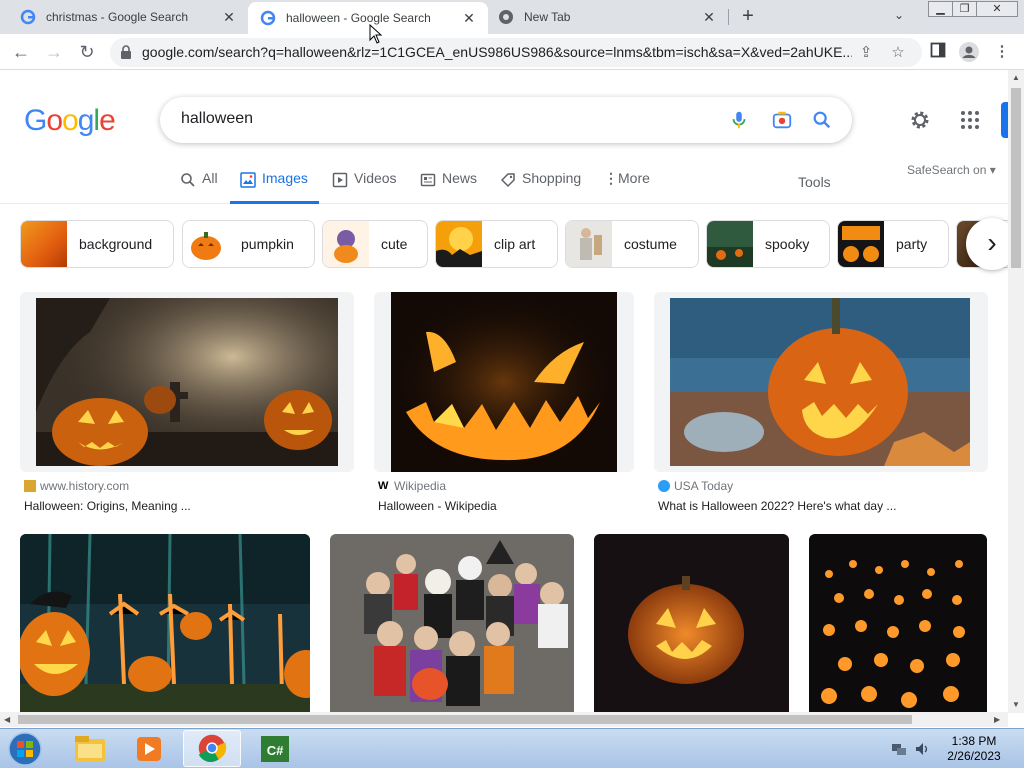 The width and height of the screenshot is (1024, 768). I want to click on profile-avatar-icon, so click(969, 52).